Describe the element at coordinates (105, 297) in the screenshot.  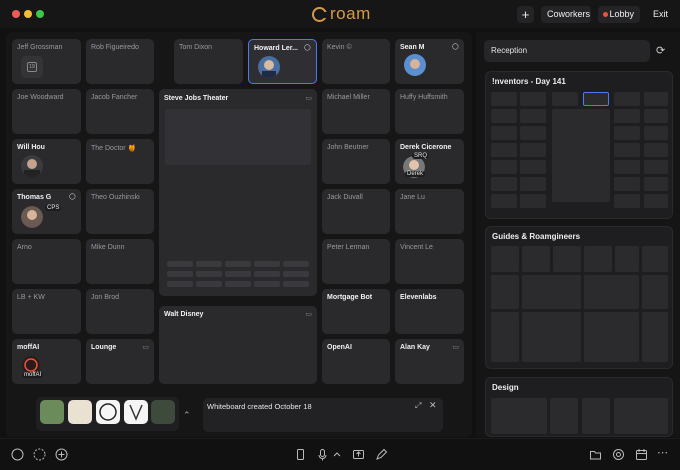
I see `room-label: Jon Brod` at that location.